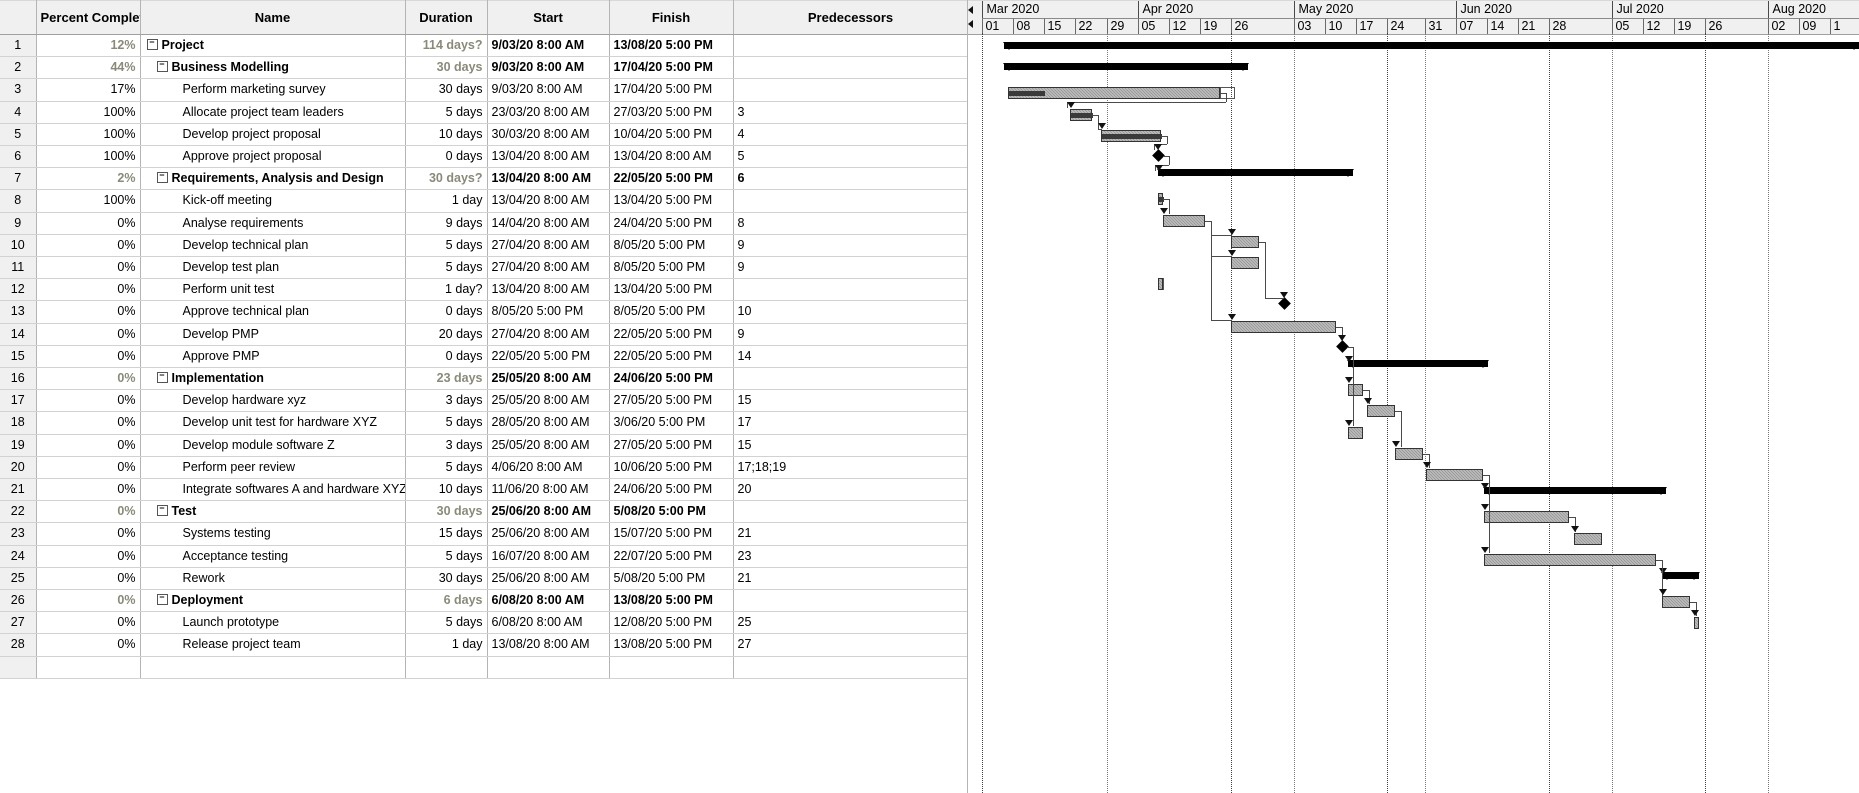 The width and height of the screenshot is (1859, 793). What do you see at coordinates (446, 46) in the screenshot?
I see `duration-cell: 114 days?` at bounding box center [446, 46].